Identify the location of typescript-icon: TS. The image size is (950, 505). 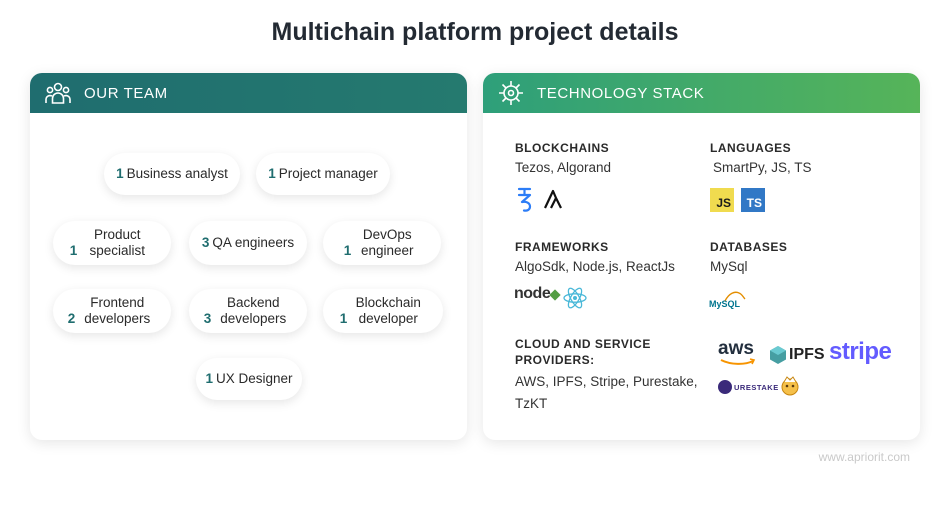
(753, 200).